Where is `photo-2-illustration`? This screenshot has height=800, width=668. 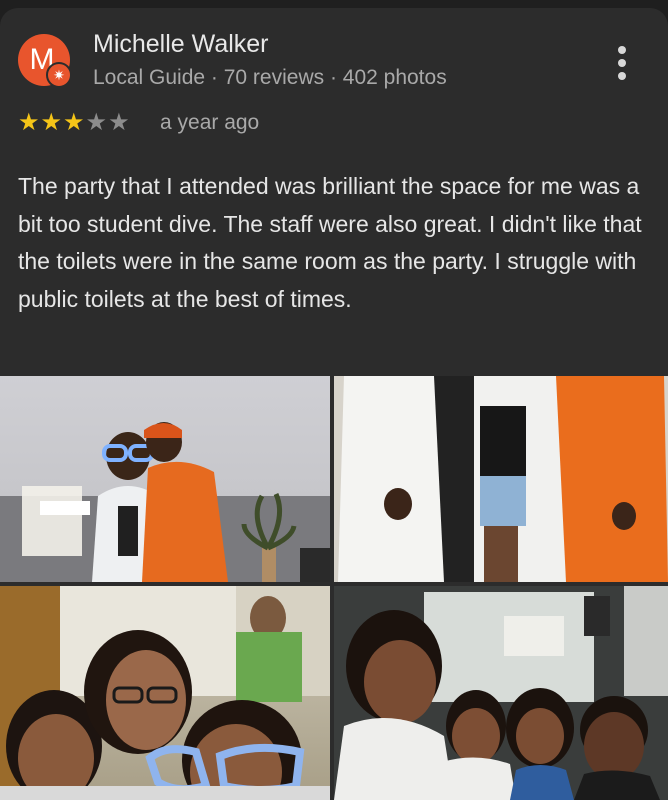 photo-2-illustration is located at coordinates (501, 479).